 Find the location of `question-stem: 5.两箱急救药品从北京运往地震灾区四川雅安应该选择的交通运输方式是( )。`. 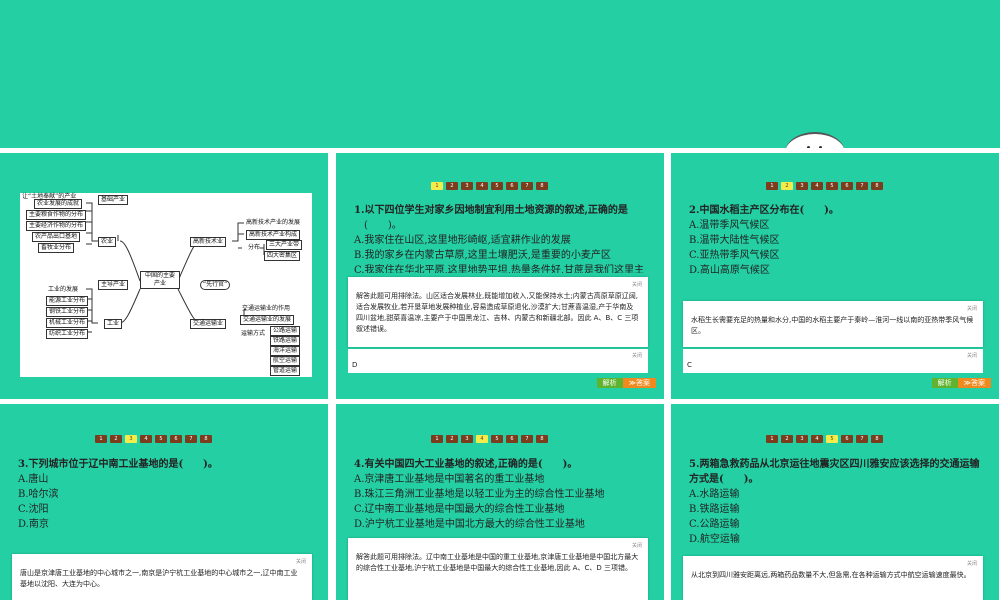

question-stem: 5.两箱急救药品从北京运往地震灾区四川雅安应该选择的交通运输方式是( )。 is located at coordinates (834, 472).